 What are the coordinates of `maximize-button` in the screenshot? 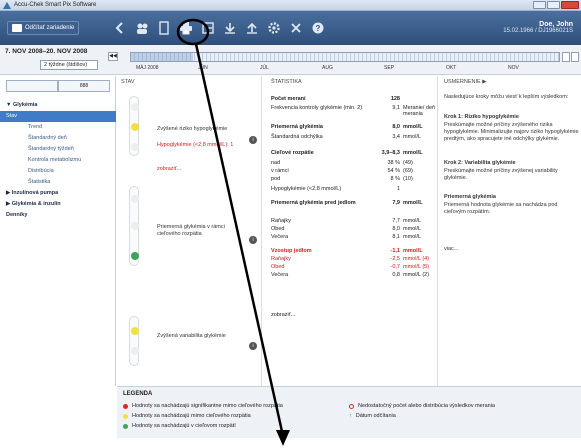 It's located at (553, 5).